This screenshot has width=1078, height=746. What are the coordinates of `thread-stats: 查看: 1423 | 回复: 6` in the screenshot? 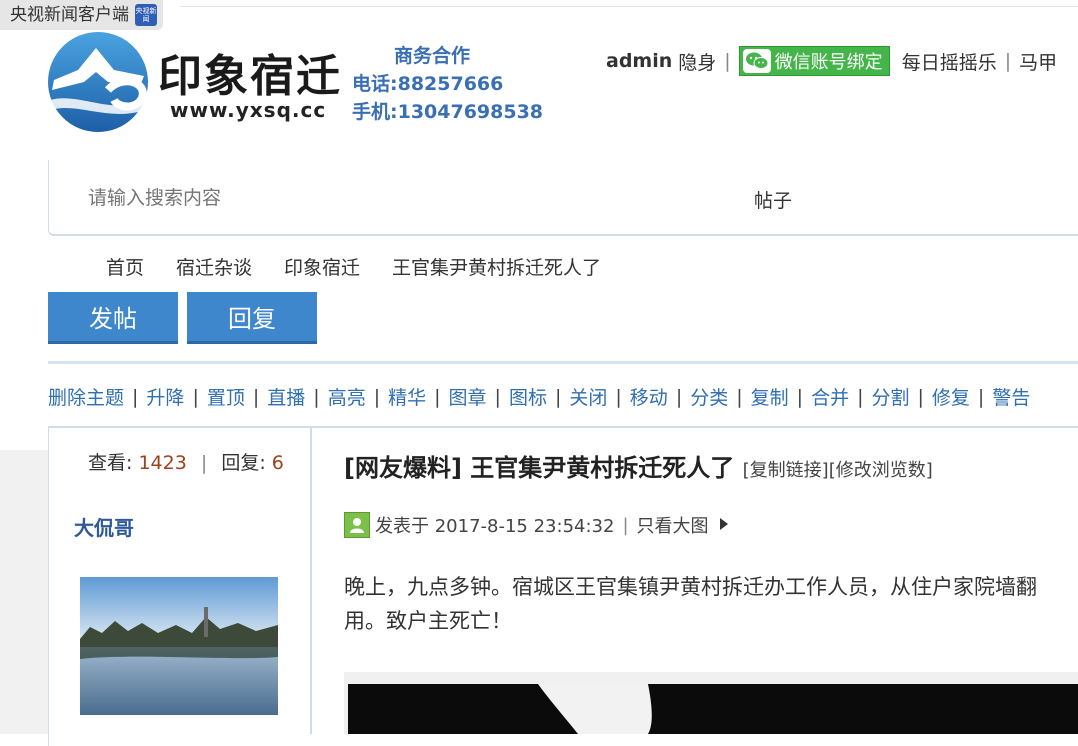 It's located at (186, 461).